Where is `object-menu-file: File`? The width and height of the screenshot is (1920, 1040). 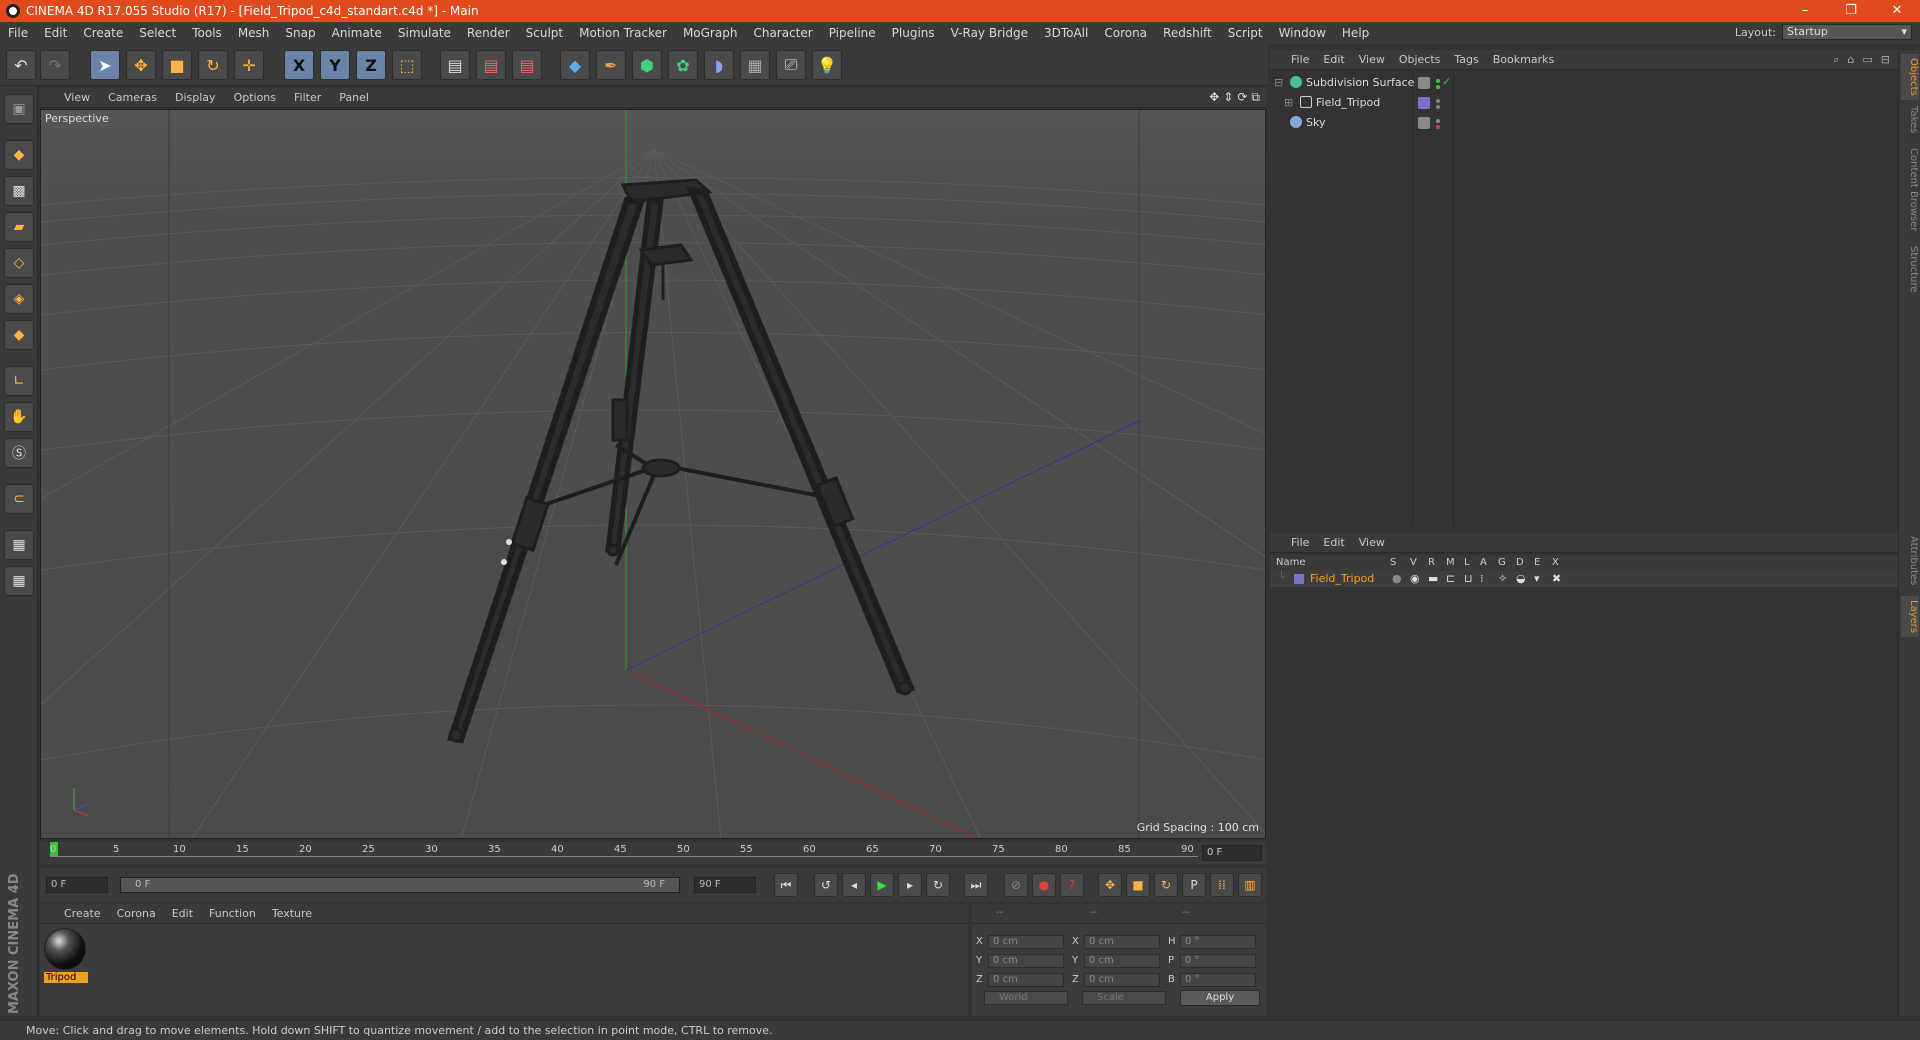
object-menu-file: File is located at coordinates (1300, 59).